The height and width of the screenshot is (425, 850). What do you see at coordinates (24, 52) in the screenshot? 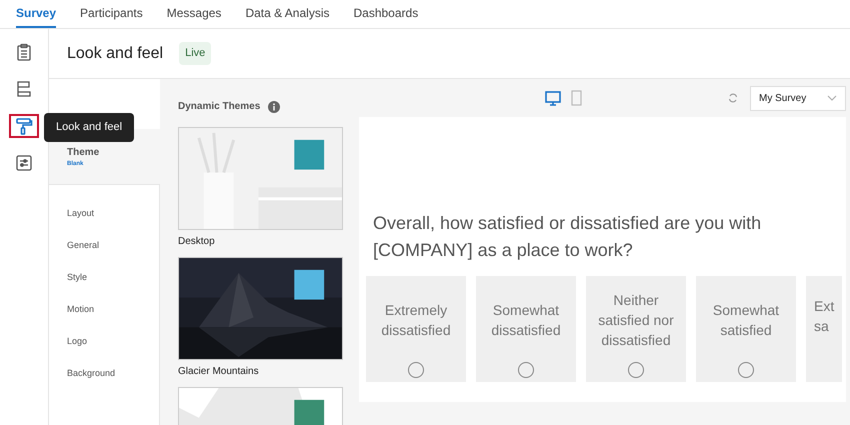
I see `clipboard-icon` at bounding box center [24, 52].